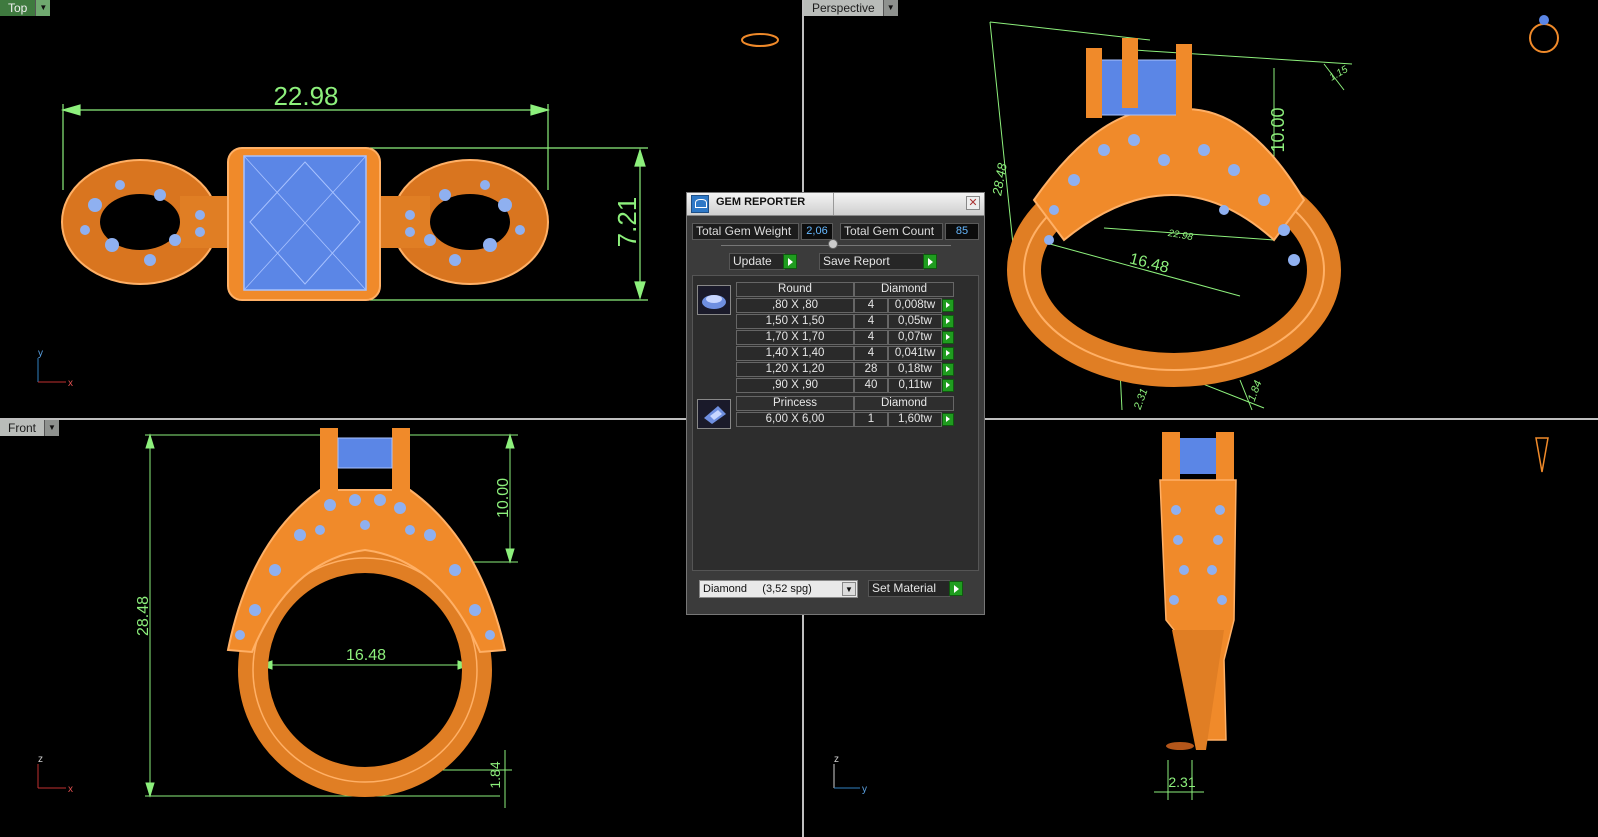  I want to click on material-select-value: Diamond (3,52 spg), so click(757, 589).